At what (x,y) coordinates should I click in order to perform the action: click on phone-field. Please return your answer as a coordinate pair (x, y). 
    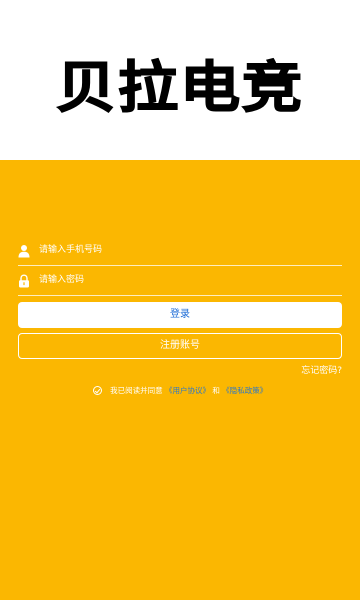
    Looking at the image, I should click on (180, 251).